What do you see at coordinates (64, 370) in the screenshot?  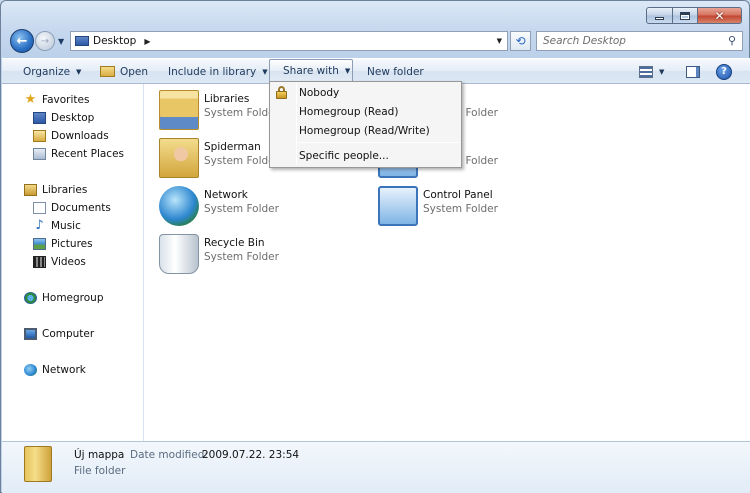 I see `nav-network-label: Network` at bounding box center [64, 370].